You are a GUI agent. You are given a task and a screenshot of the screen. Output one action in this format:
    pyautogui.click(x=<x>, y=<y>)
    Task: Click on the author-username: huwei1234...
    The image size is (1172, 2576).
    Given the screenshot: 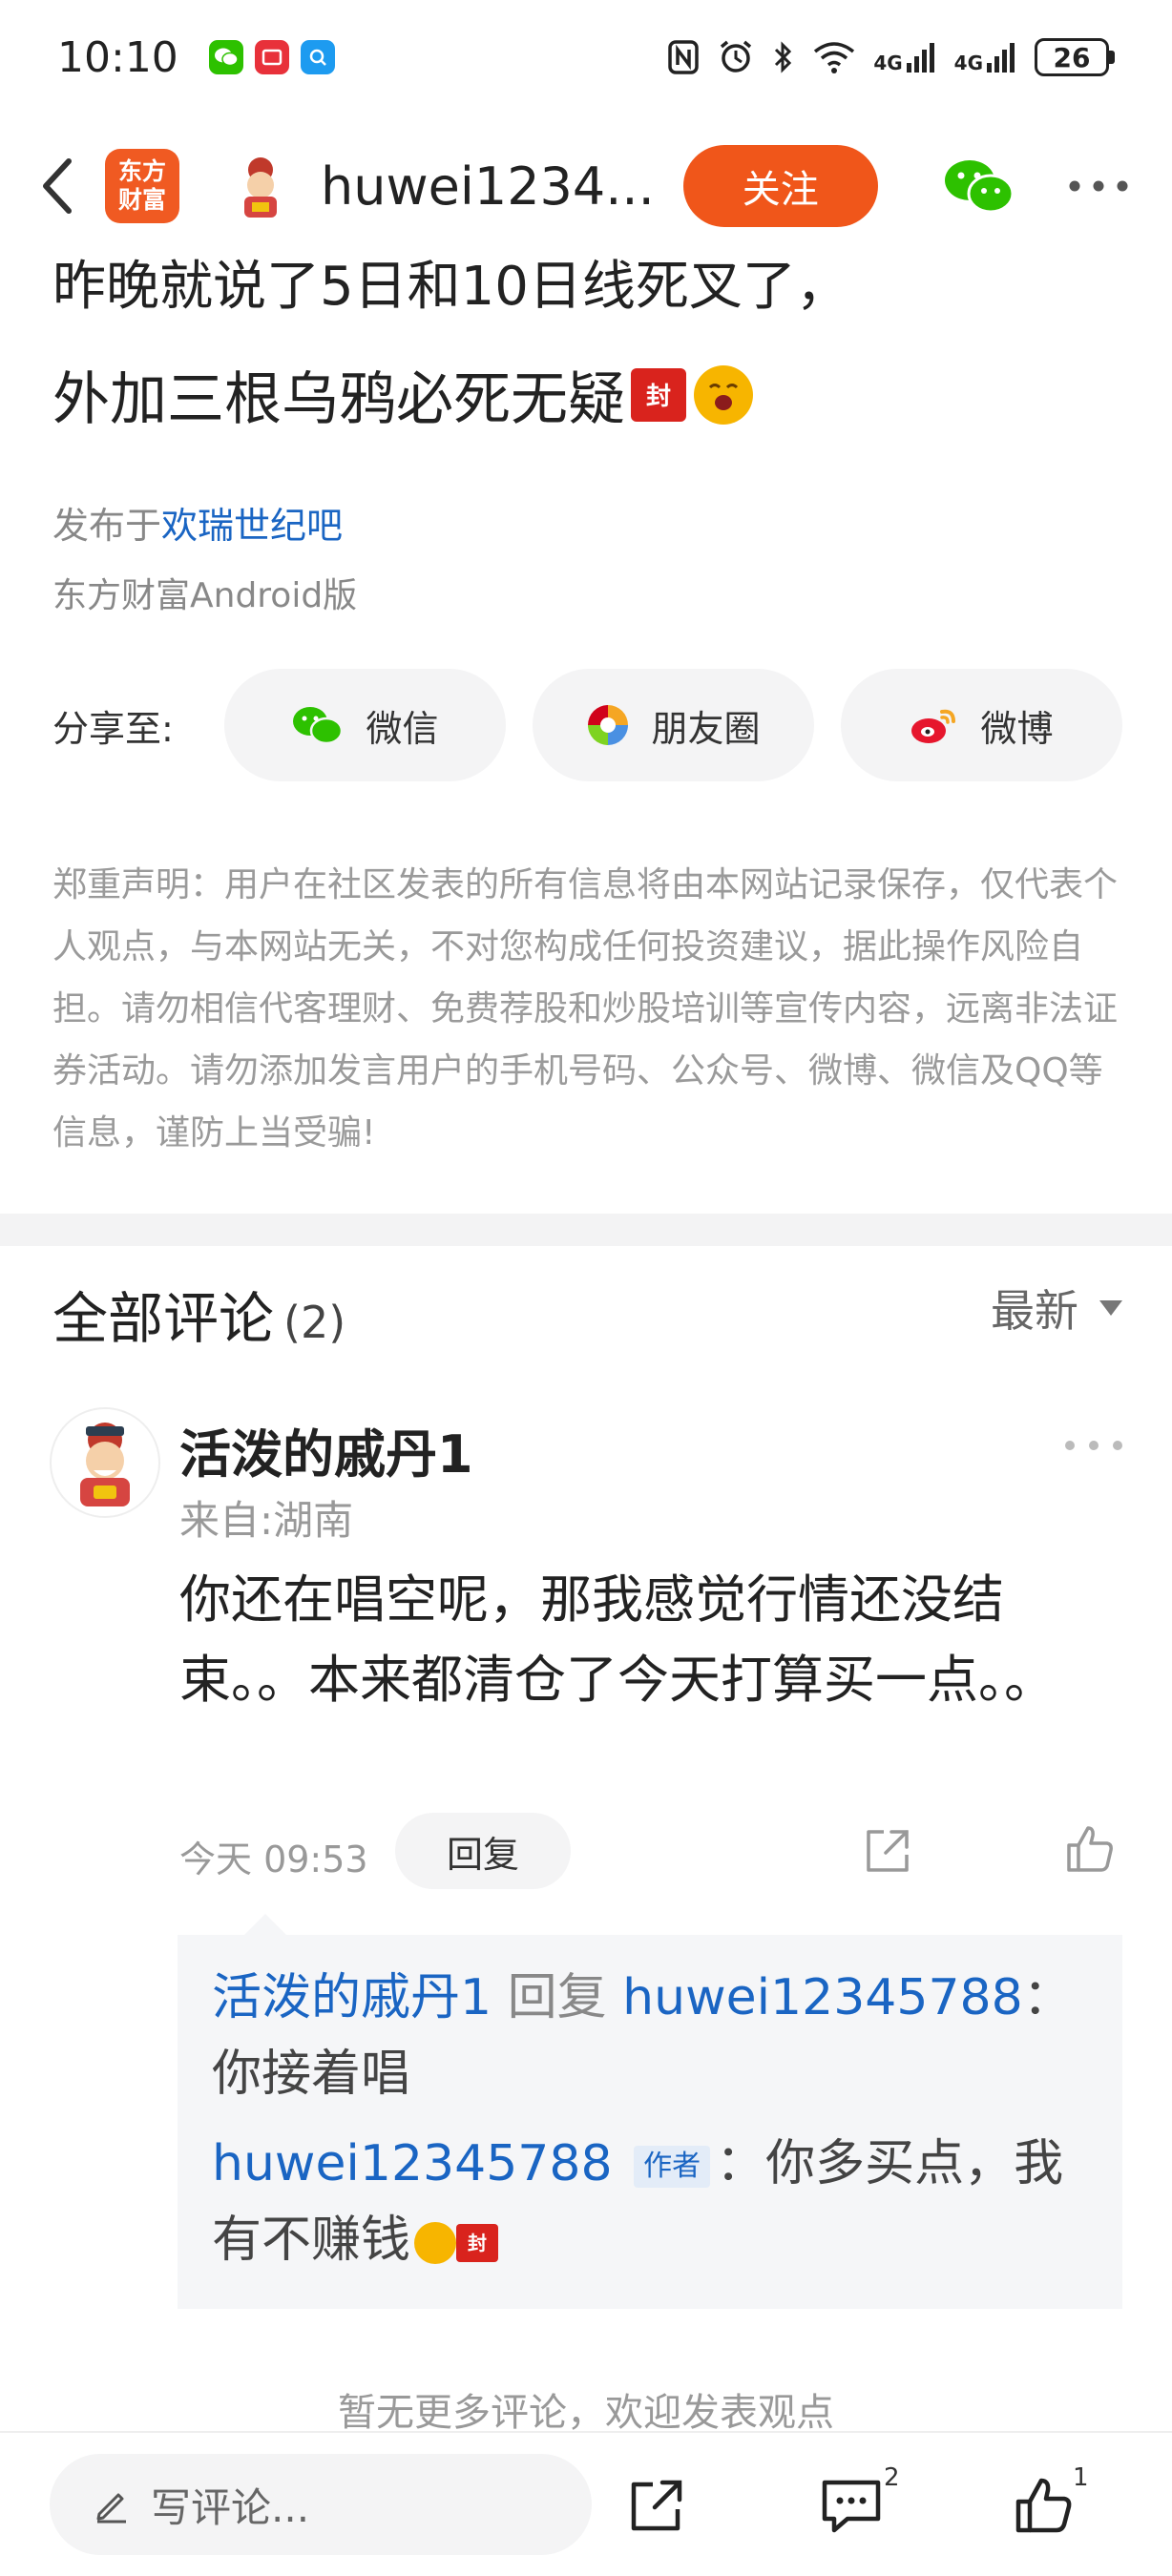 What is the action you would take?
    pyautogui.click(x=488, y=186)
    